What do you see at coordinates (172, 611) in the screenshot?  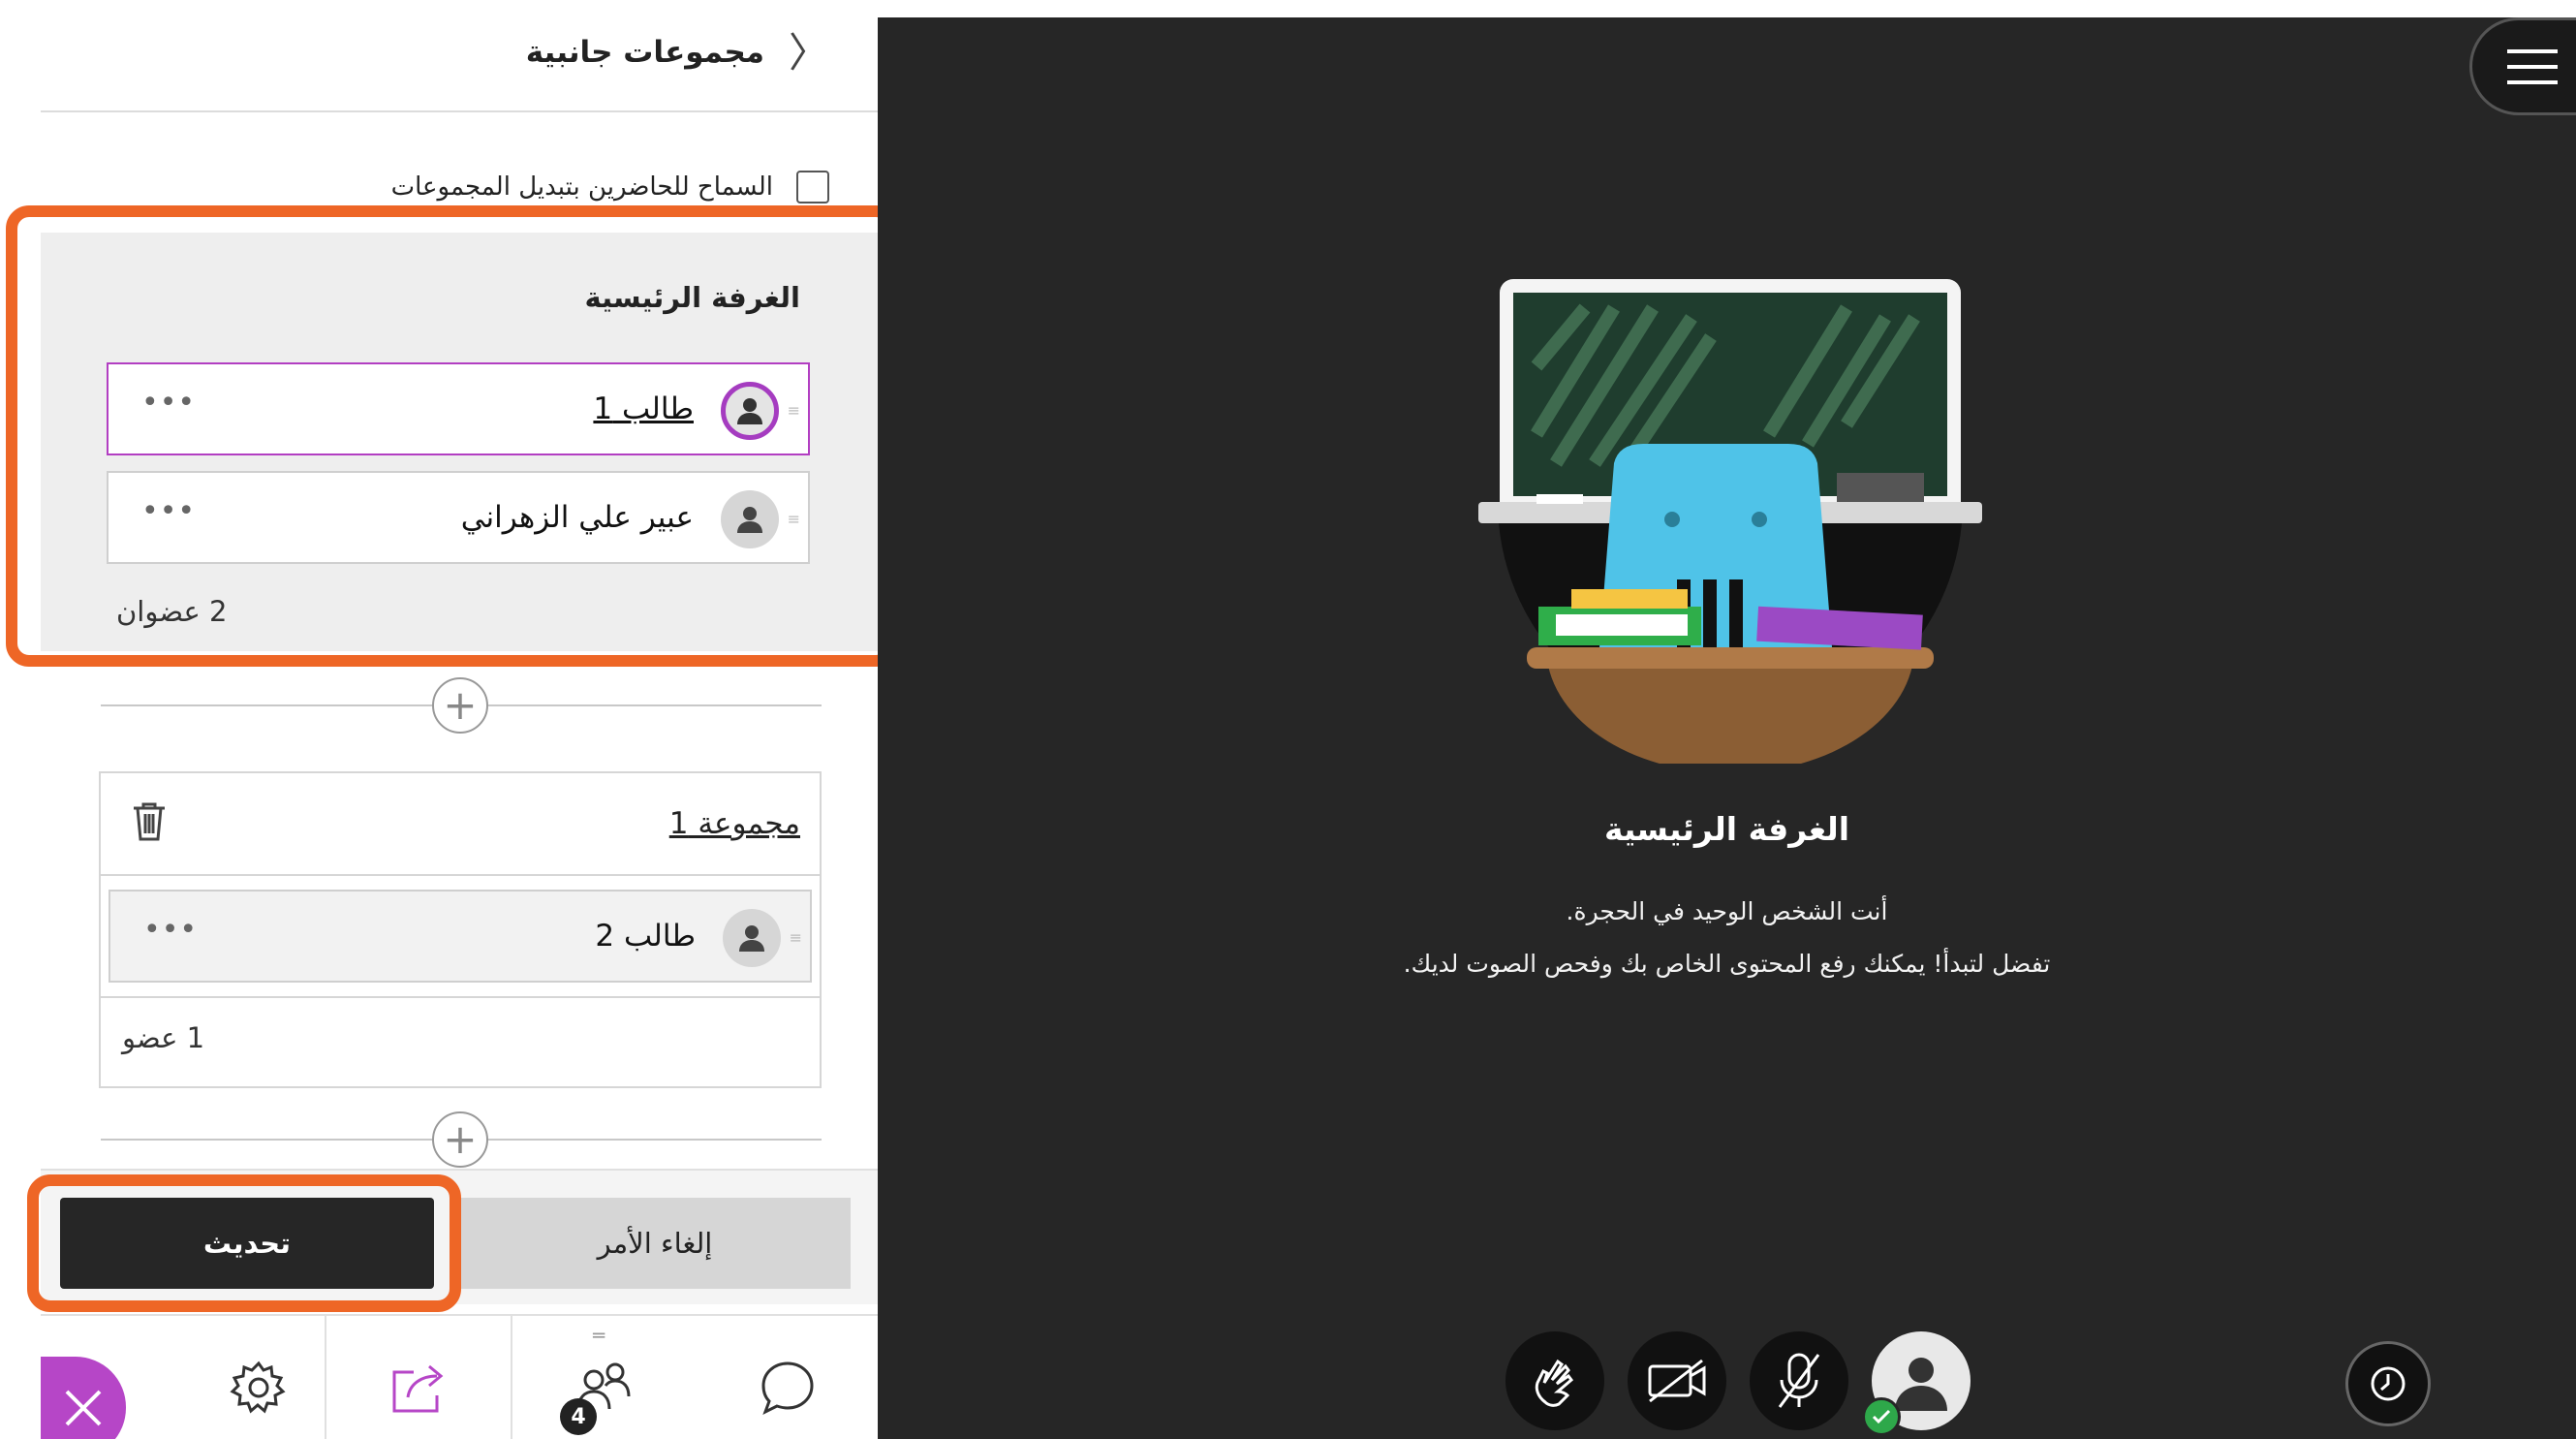 I see `main-room-member-count: 2 عضوان` at bounding box center [172, 611].